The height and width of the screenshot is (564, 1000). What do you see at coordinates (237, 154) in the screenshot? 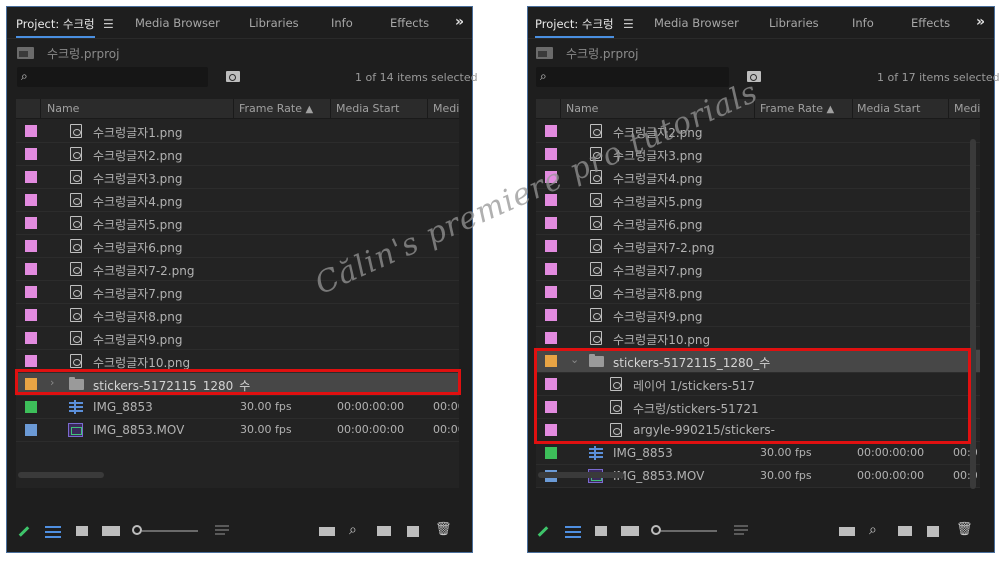
I see `list-item: 수크렁글자2.png` at bounding box center [237, 154].